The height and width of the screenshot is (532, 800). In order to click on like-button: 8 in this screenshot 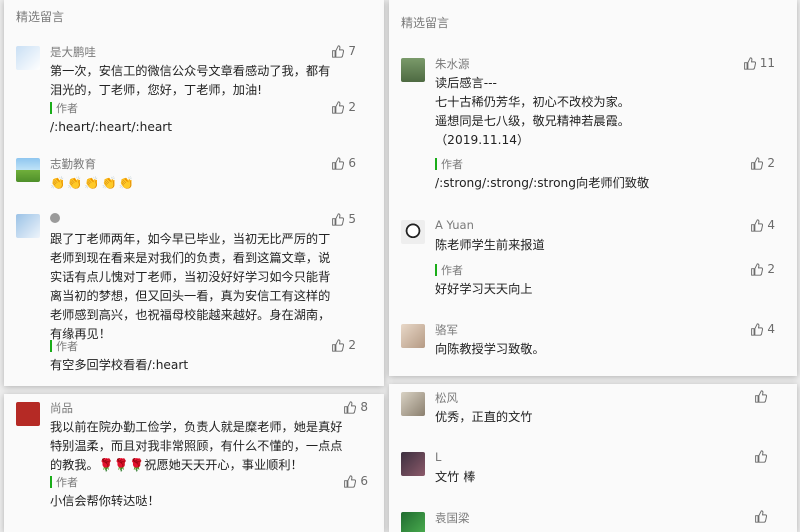, I will do `click(355, 407)`.